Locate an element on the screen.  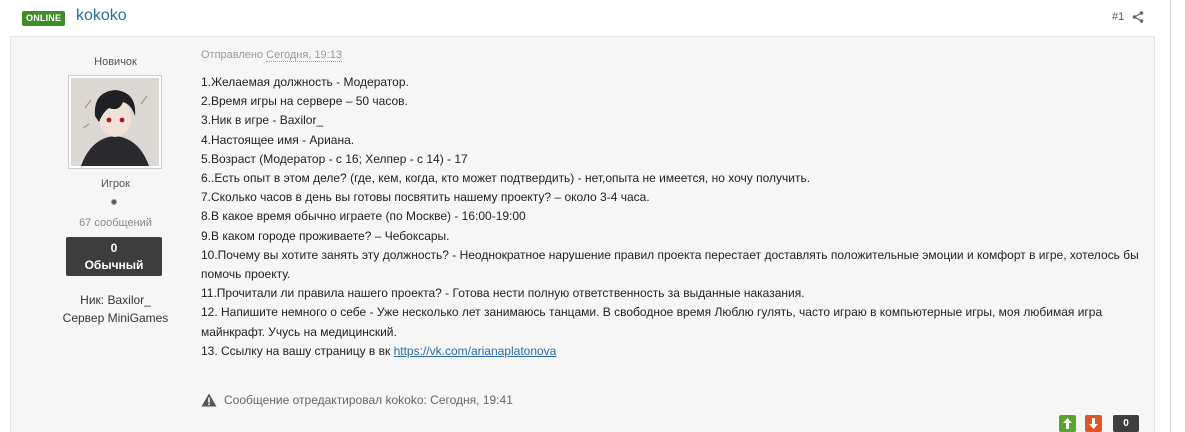
avatar is located at coordinates (115, 122).